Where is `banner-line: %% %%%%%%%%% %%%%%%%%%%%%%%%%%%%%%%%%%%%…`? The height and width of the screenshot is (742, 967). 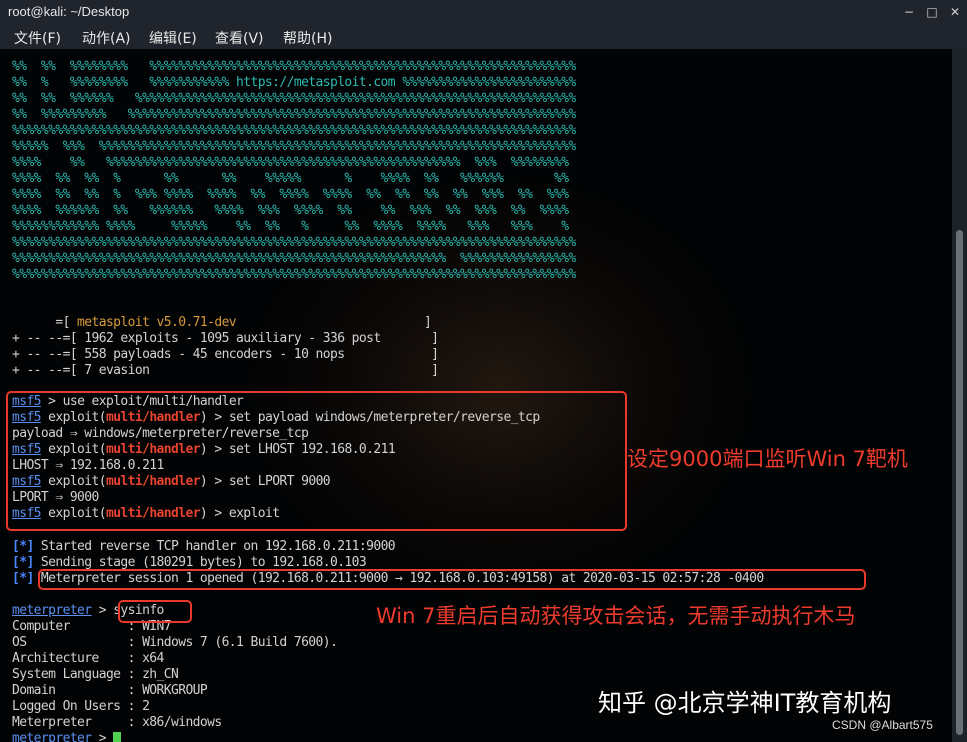
banner-line: %% %%%%%%%%% %%%%%%%%%%%%%%%%%%%%%%%%%%%… is located at coordinates (294, 114).